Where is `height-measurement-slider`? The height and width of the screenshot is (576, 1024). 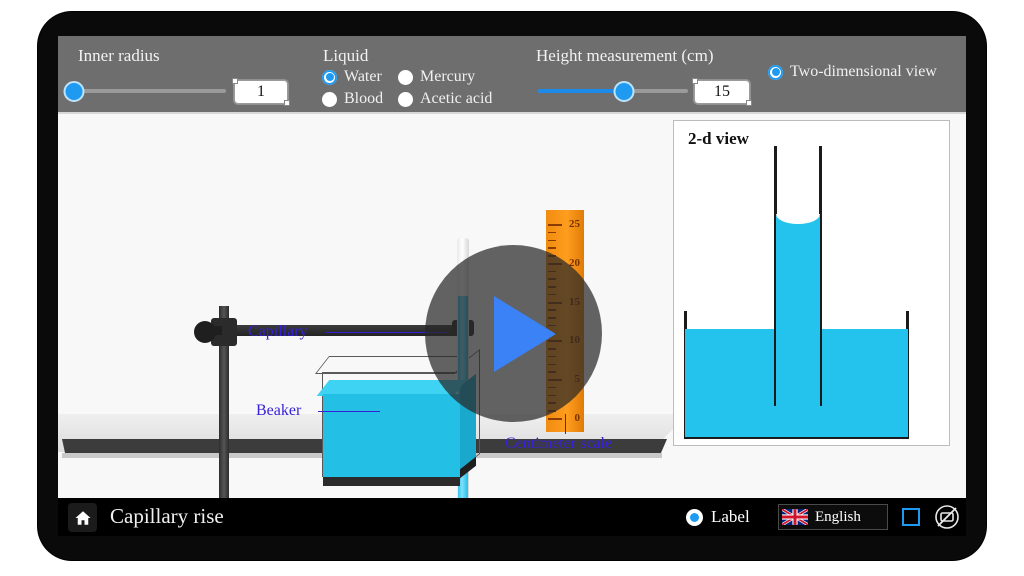
height-measurement-slider is located at coordinates (613, 91).